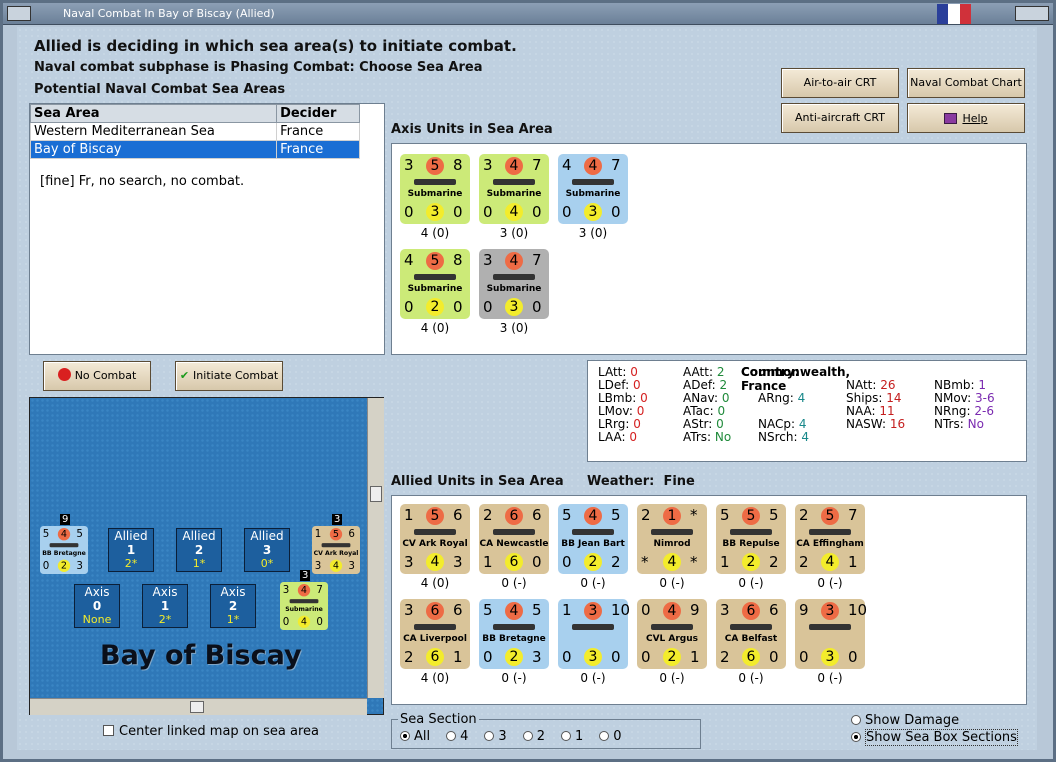 The image size is (1056, 762). I want to click on axis-sea-box: Axis 1 2*, so click(165, 606).